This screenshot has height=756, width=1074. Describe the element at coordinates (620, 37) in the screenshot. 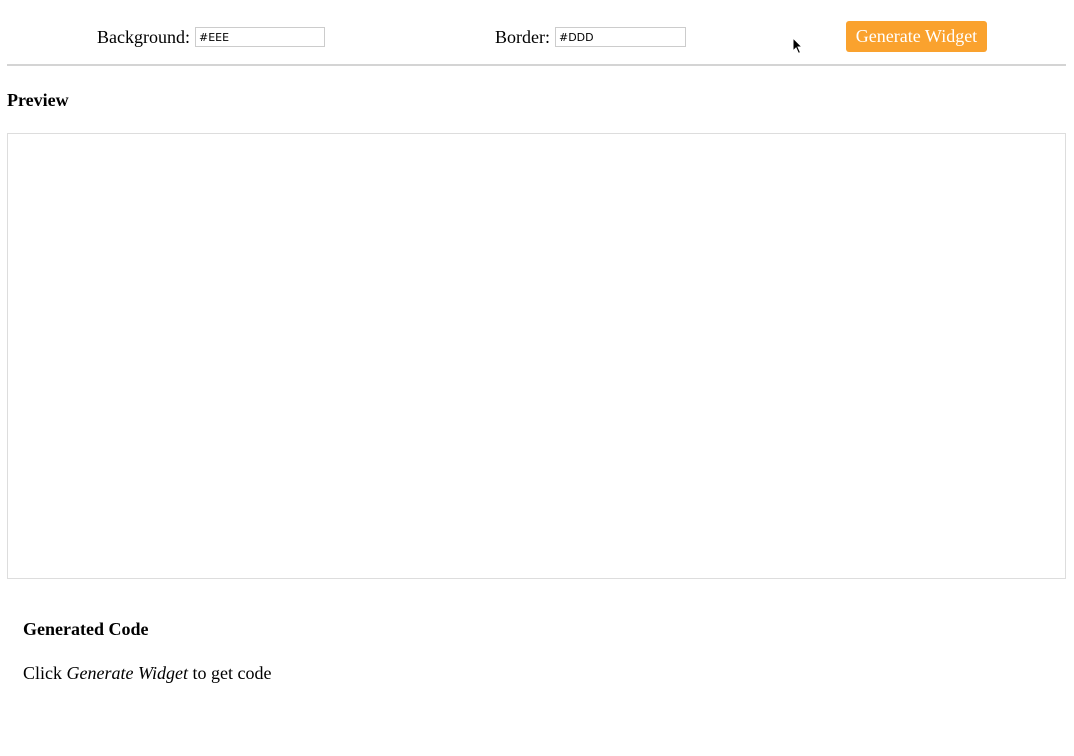

I see `border-color-input` at that location.